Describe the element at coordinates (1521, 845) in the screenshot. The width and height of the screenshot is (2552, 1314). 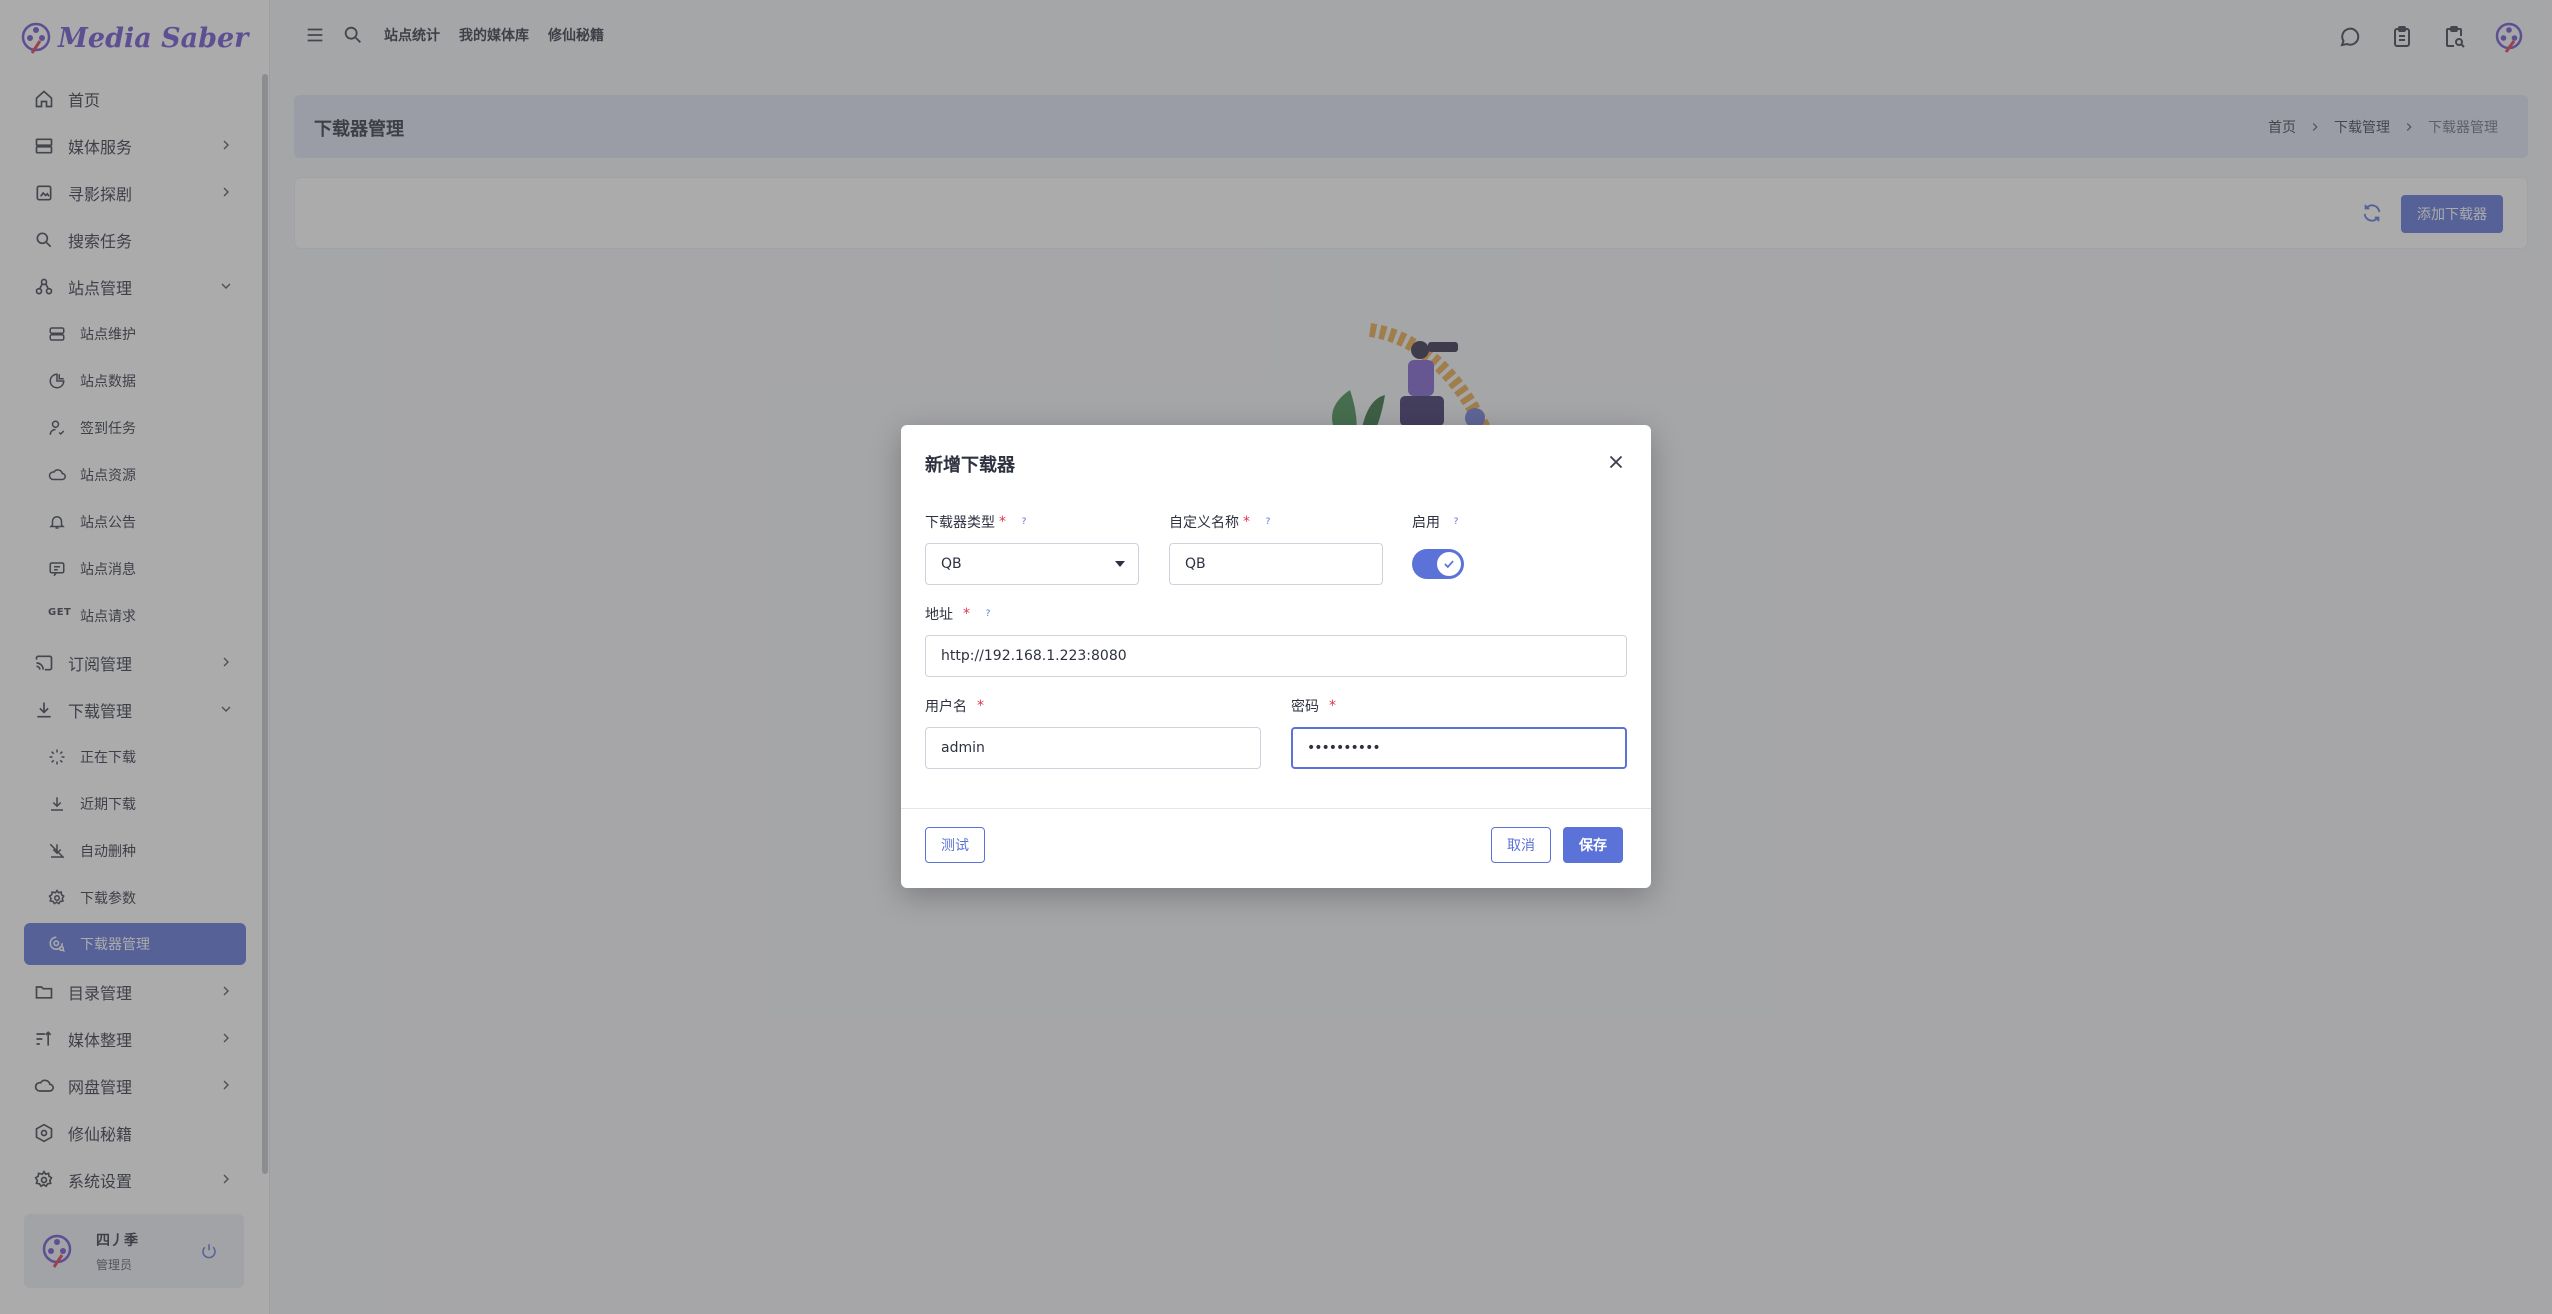
I see `cancel-button: 取消` at that location.